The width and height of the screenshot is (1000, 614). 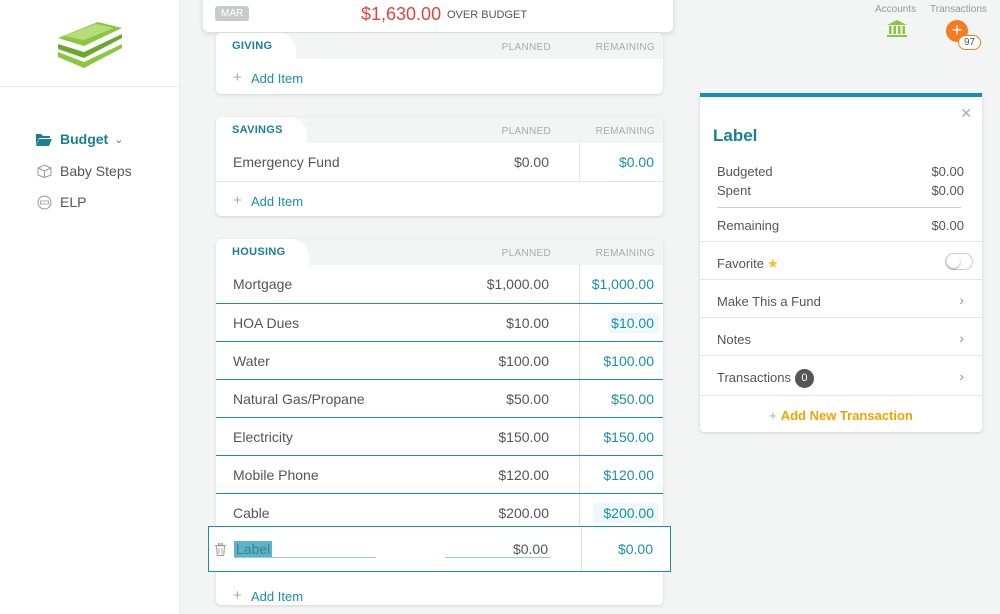 I want to click on item-planned-input: $0.00, so click(x=530, y=549).